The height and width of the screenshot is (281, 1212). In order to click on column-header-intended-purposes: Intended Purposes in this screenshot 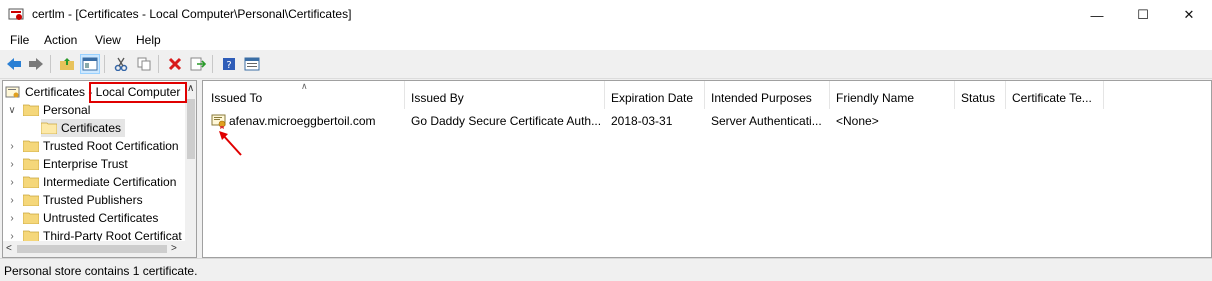, I will do `click(767, 95)`.